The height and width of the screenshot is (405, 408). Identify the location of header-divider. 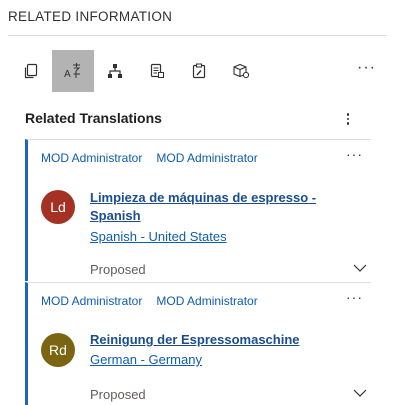
(197, 35).